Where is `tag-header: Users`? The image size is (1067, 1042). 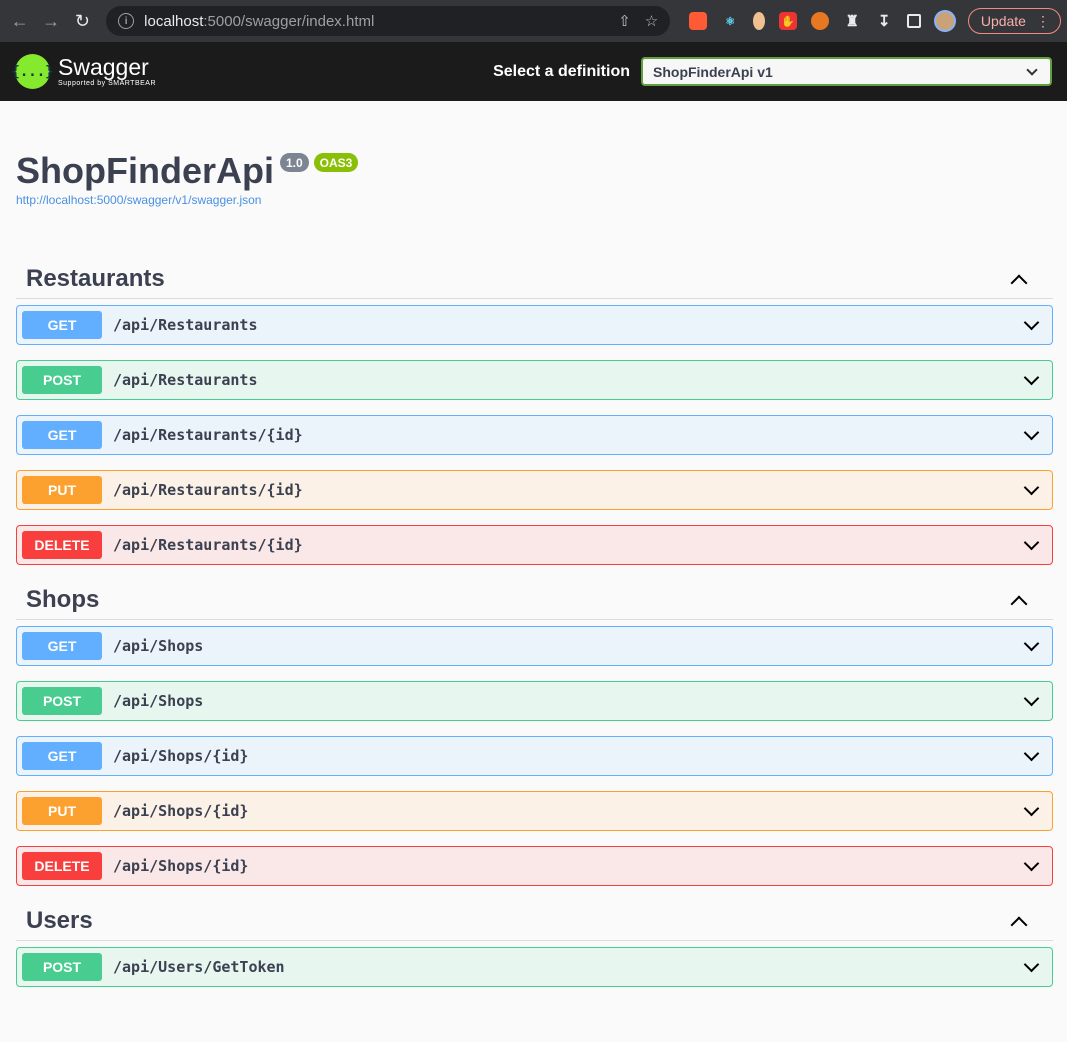 tag-header: Users is located at coordinates (534, 921).